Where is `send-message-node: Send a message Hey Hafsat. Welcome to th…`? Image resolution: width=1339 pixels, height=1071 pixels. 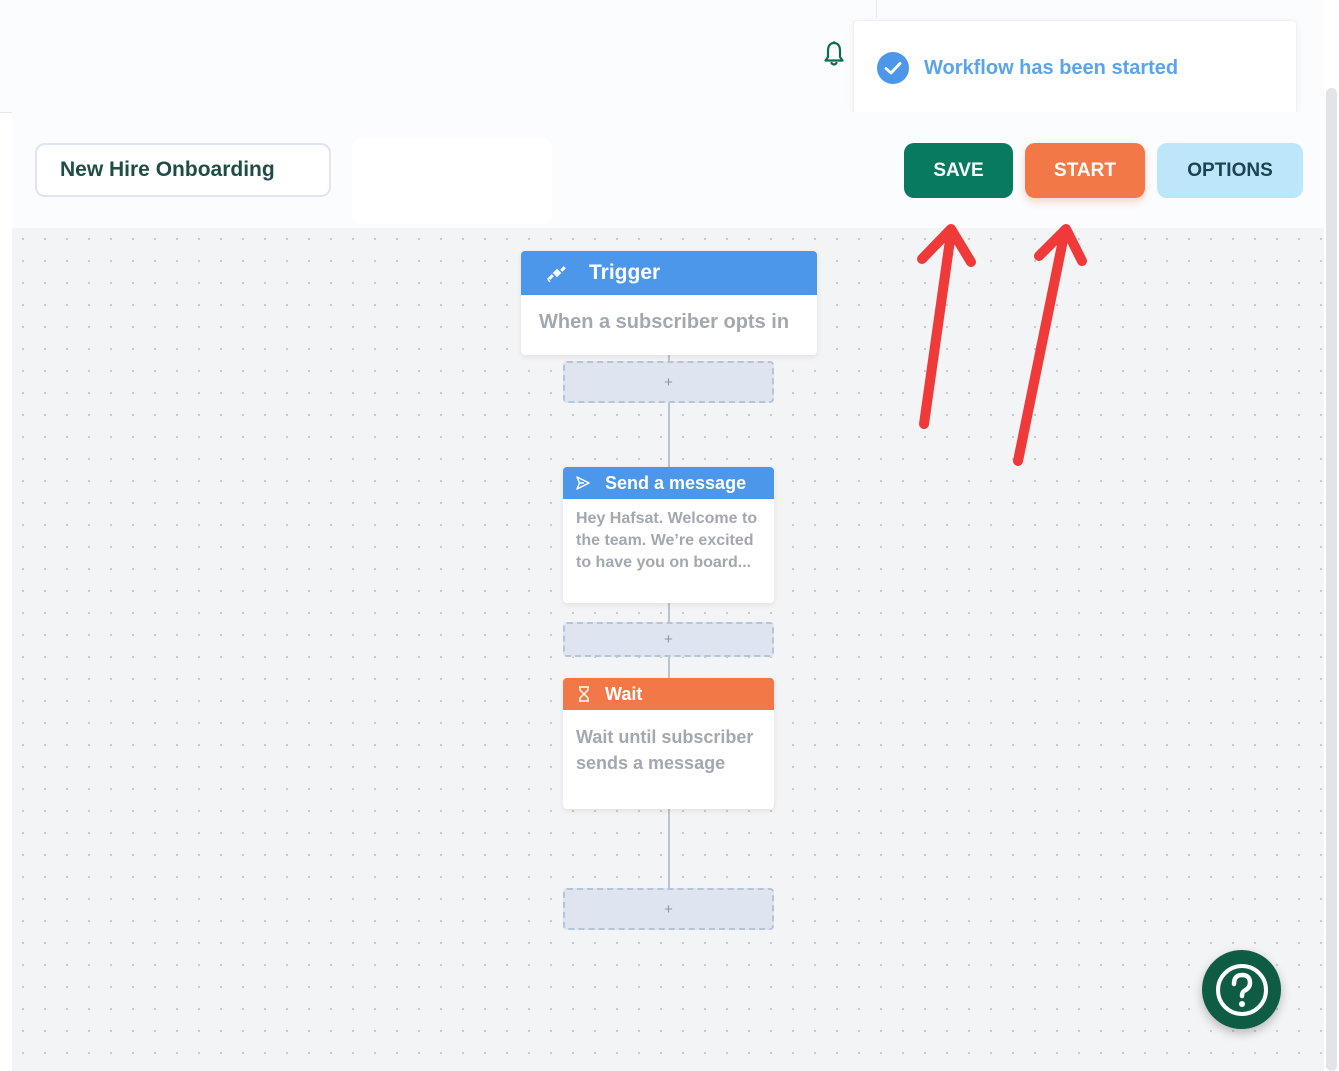
send-message-node: Send a message Hey Hafsat. Welcome to th… is located at coordinates (668, 535).